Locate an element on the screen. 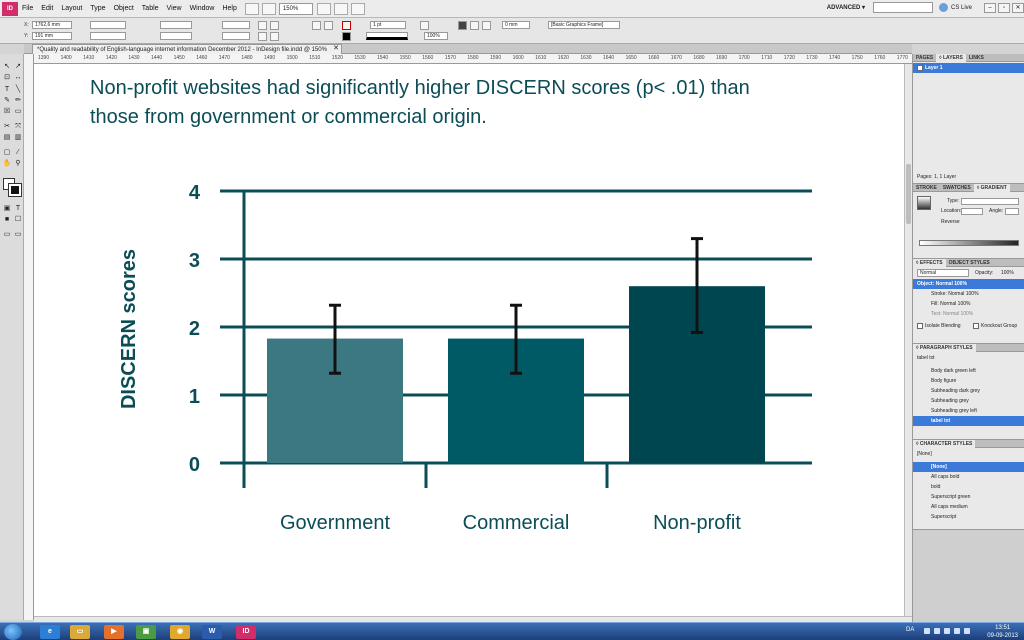 The width and height of the screenshot is (1024, 640). stroke-swatch-icon is located at coordinates (346, 36).